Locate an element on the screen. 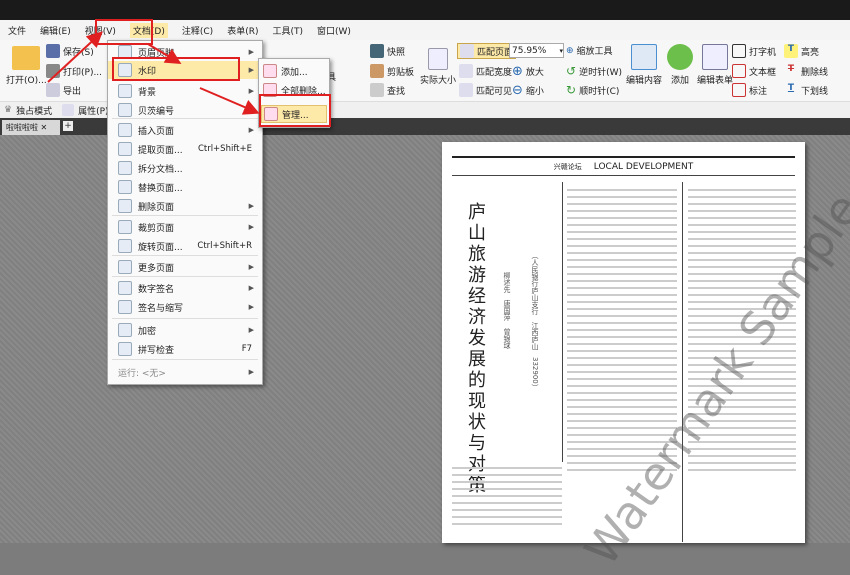 Image resolution: width=850 pixels, height=575 pixels. annotation-arrows is located at coordinates (153, 73).